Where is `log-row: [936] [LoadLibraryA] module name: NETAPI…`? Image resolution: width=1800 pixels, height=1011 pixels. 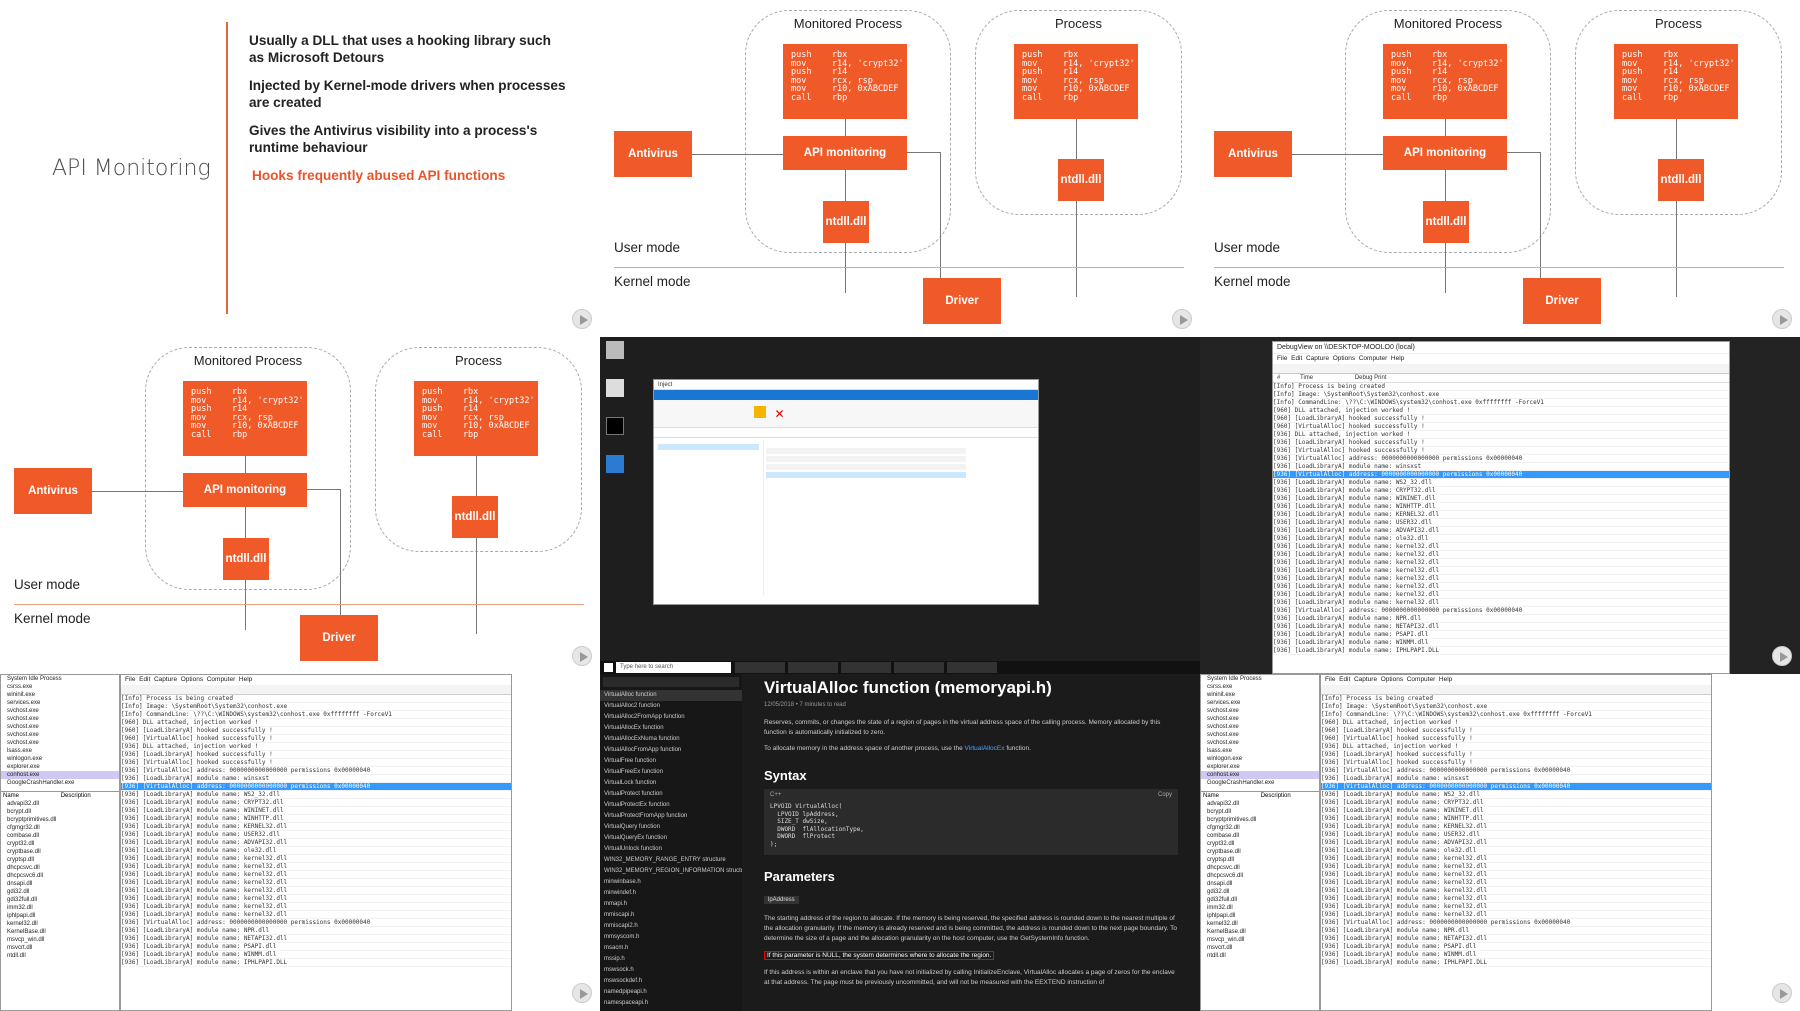 log-row: [936] [LoadLibraryA] module name: NETAPI… is located at coordinates (1501, 627).